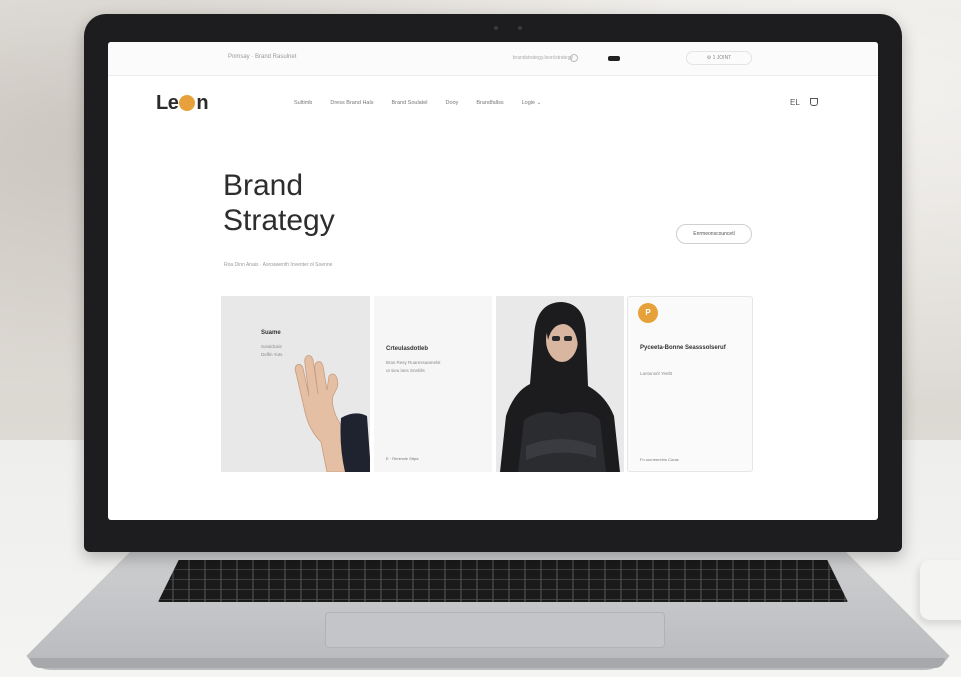 The width and height of the screenshot is (961, 677). I want to click on logo-mark-icon, so click(187, 103).